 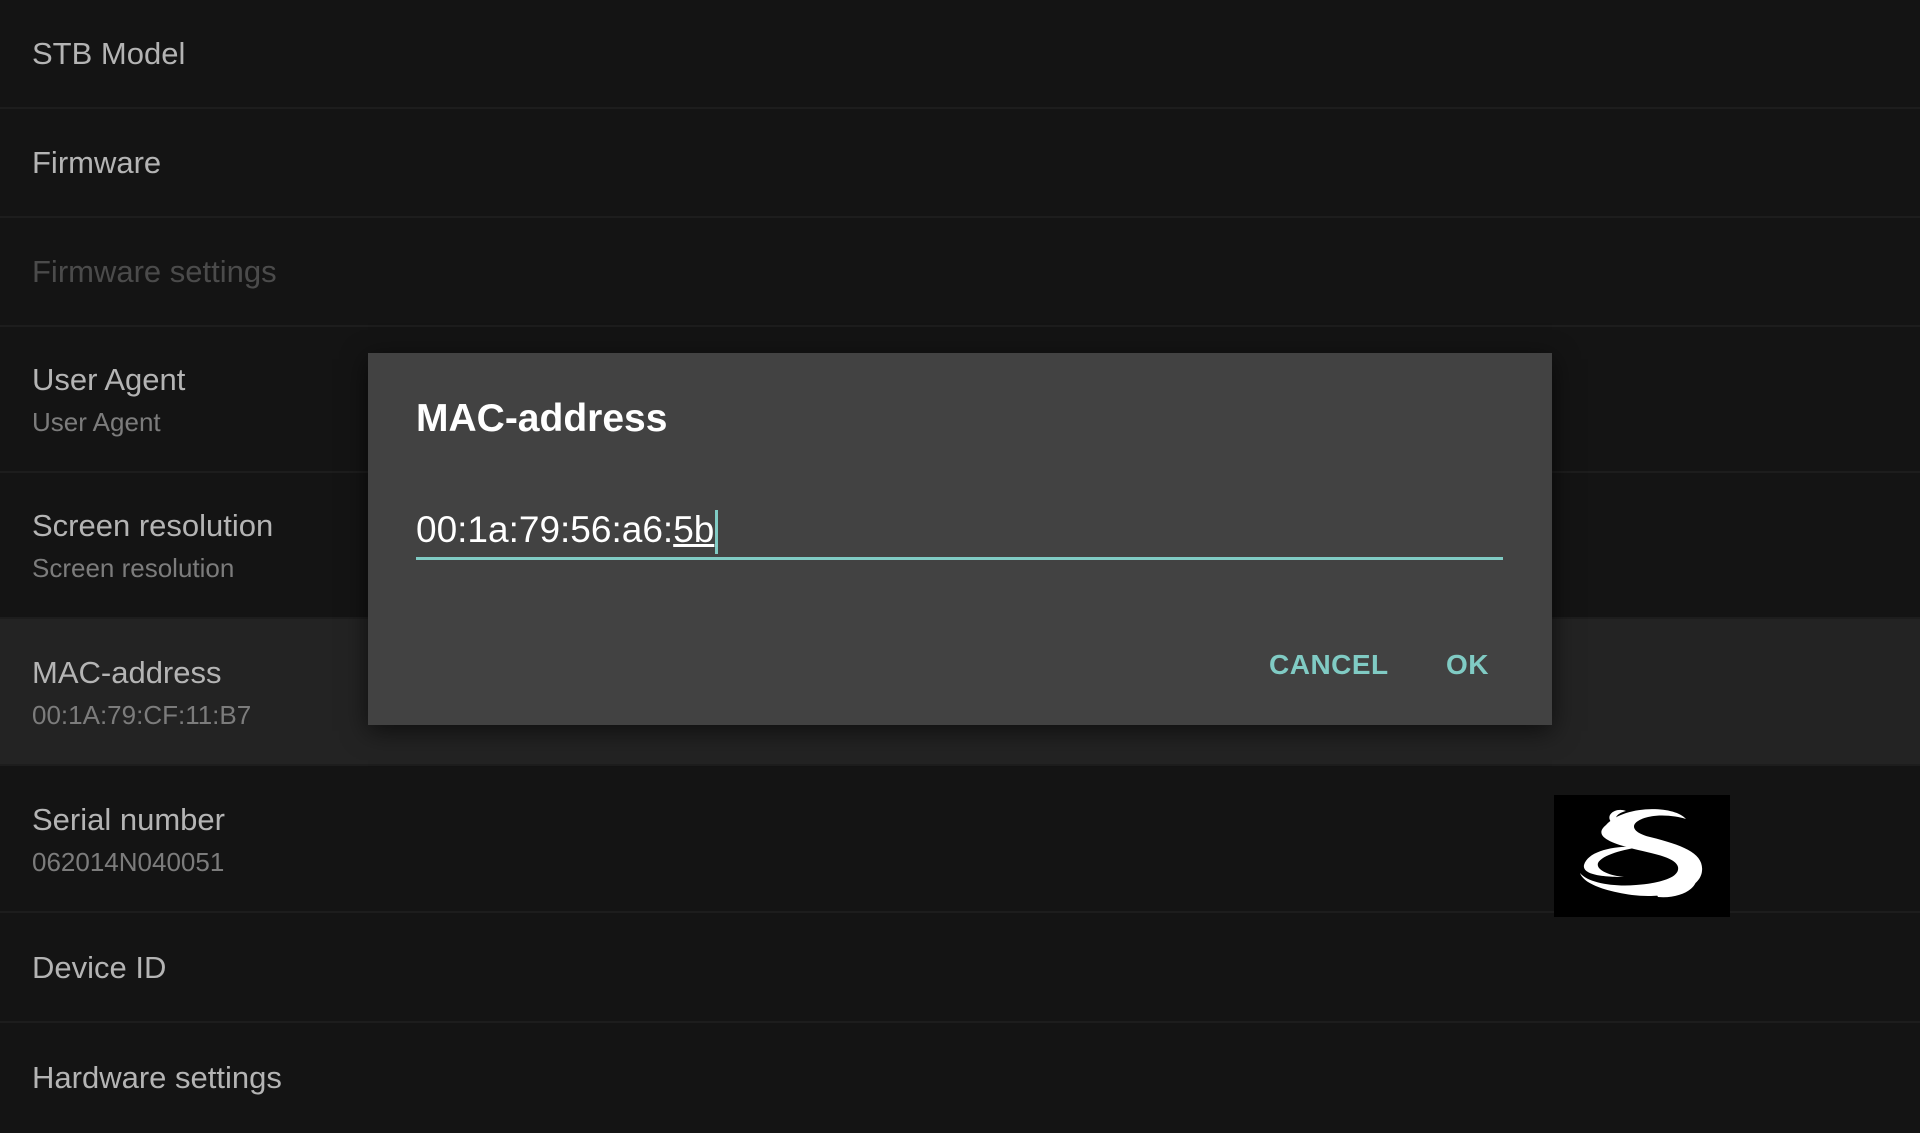 I want to click on cancel-button: CANCEL, so click(x=1329, y=665).